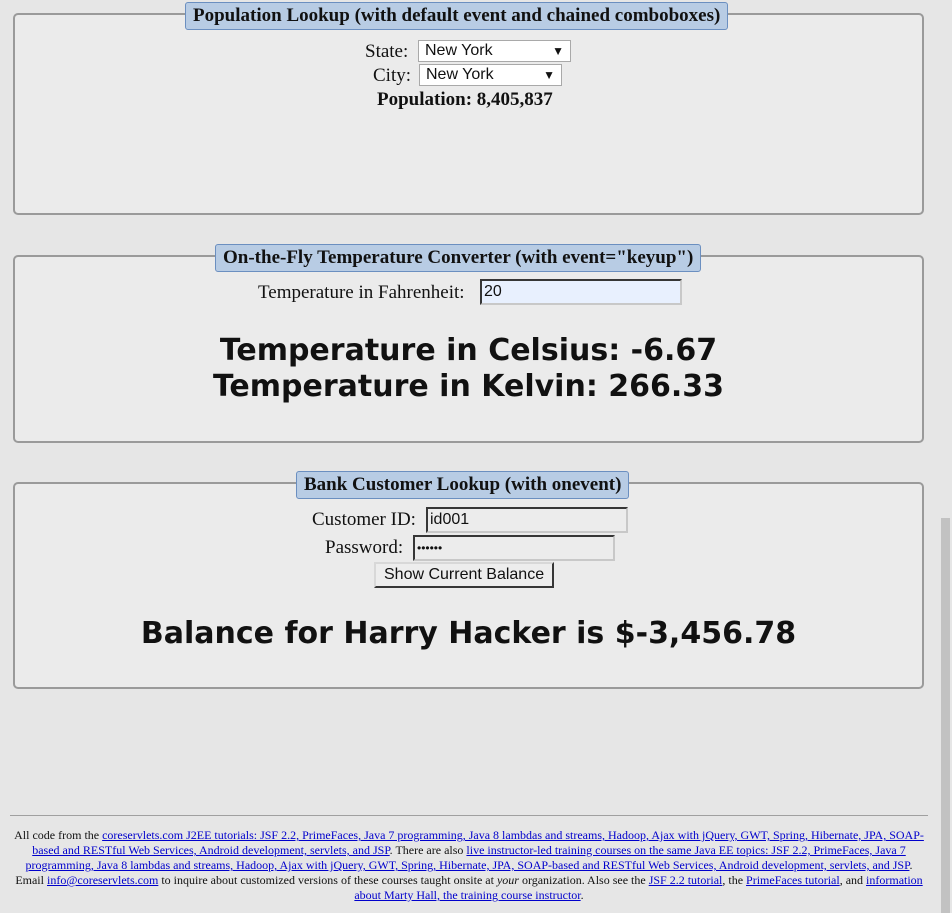 Image resolution: width=952 pixels, height=913 pixels. I want to click on city-select-value: New York, so click(460, 74).